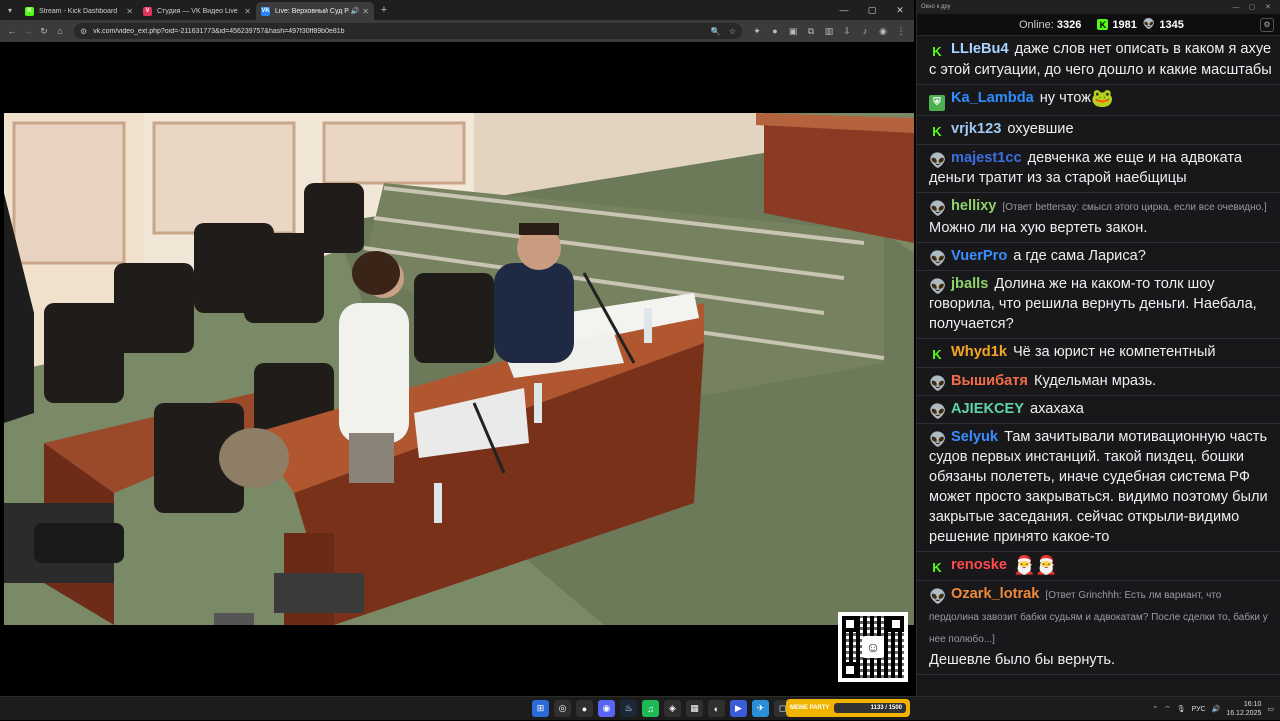 The height and width of the screenshot is (721, 1280). Describe the element at coordinates (1124, 24) in the screenshot. I see `kick-viewer-count: 1981` at that location.